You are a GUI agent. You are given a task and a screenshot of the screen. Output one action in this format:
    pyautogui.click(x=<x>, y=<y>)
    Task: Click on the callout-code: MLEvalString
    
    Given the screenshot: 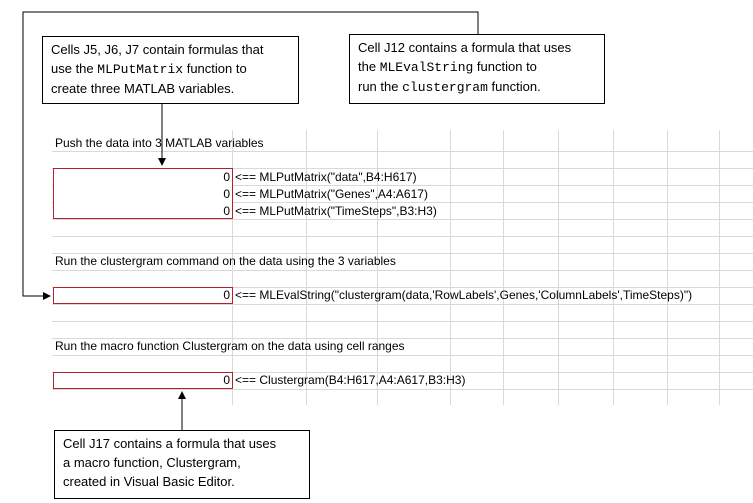 What is the action you would take?
    pyautogui.click(x=426, y=67)
    